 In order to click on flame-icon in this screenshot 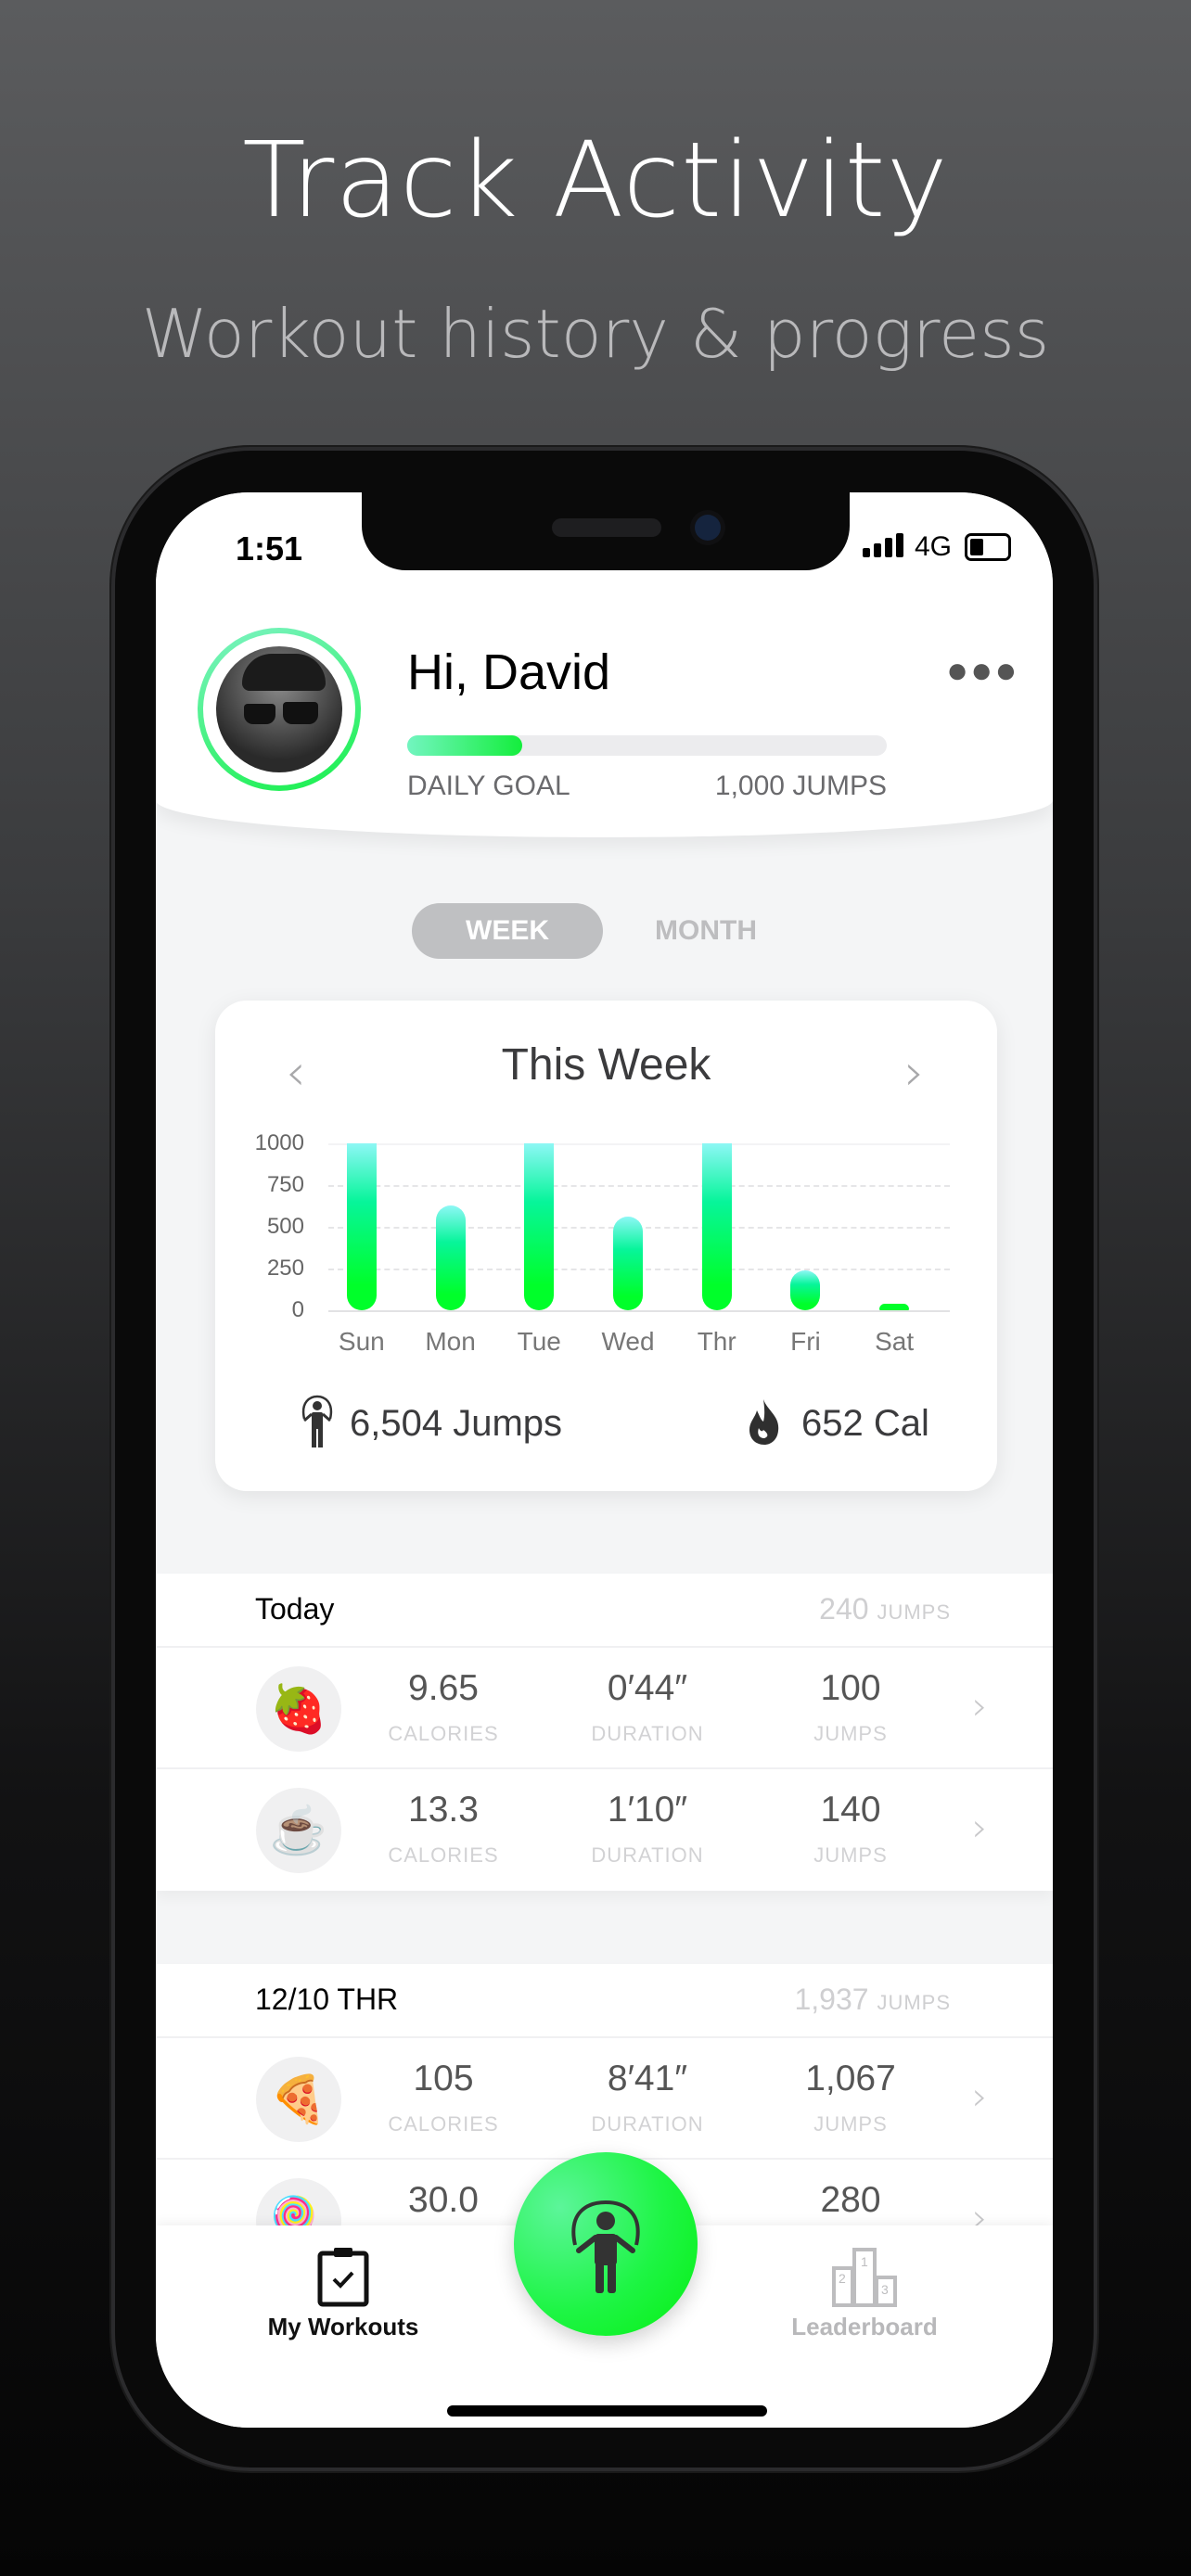, I will do `click(764, 1422)`.